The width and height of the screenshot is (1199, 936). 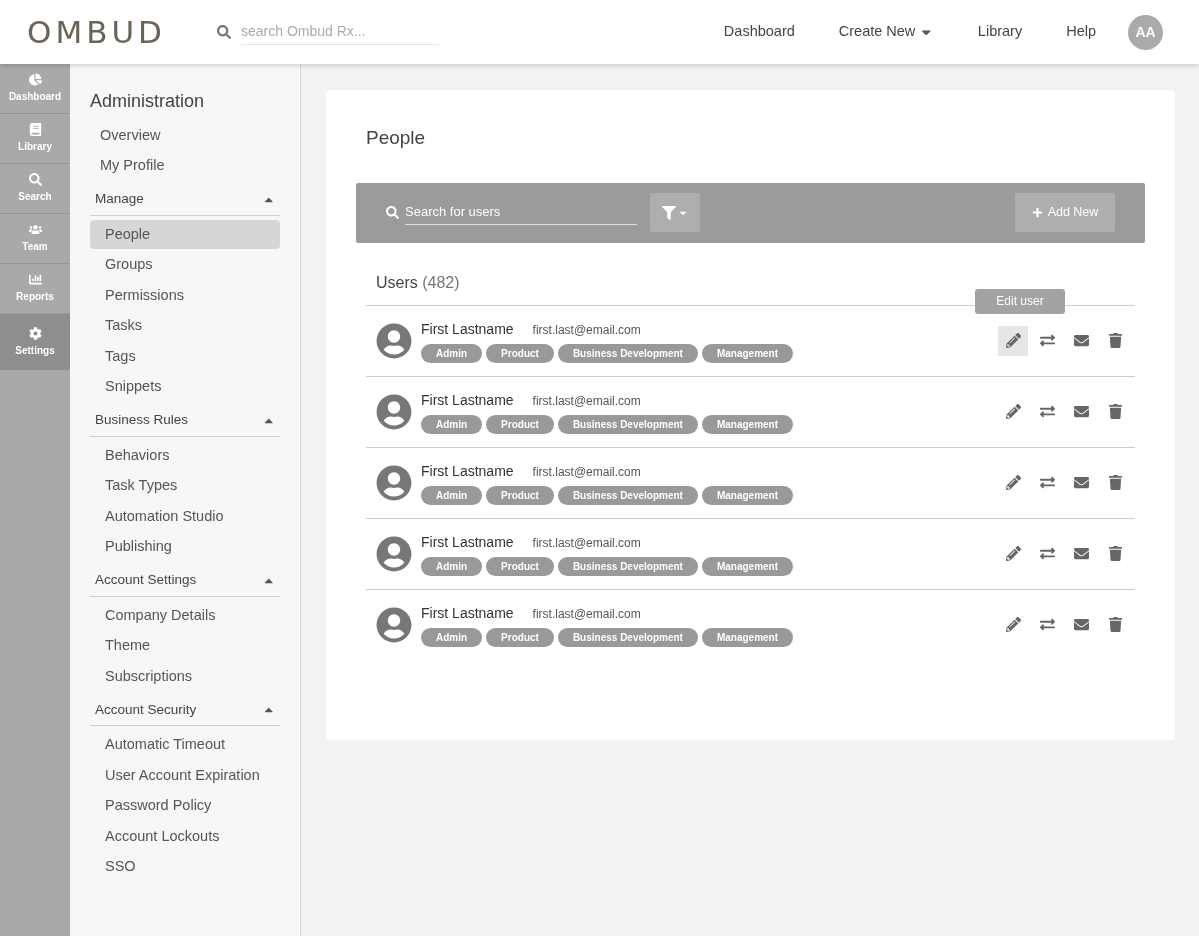 What do you see at coordinates (185, 295) in the screenshot?
I see `sidebar-item: Permissions` at bounding box center [185, 295].